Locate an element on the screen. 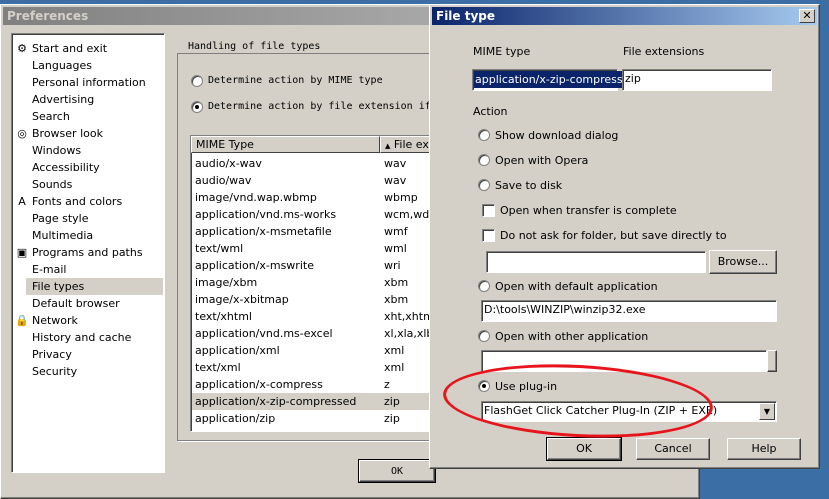 The height and width of the screenshot is (499, 829). mime-cell: image/xbm is located at coordinates (226, 282).